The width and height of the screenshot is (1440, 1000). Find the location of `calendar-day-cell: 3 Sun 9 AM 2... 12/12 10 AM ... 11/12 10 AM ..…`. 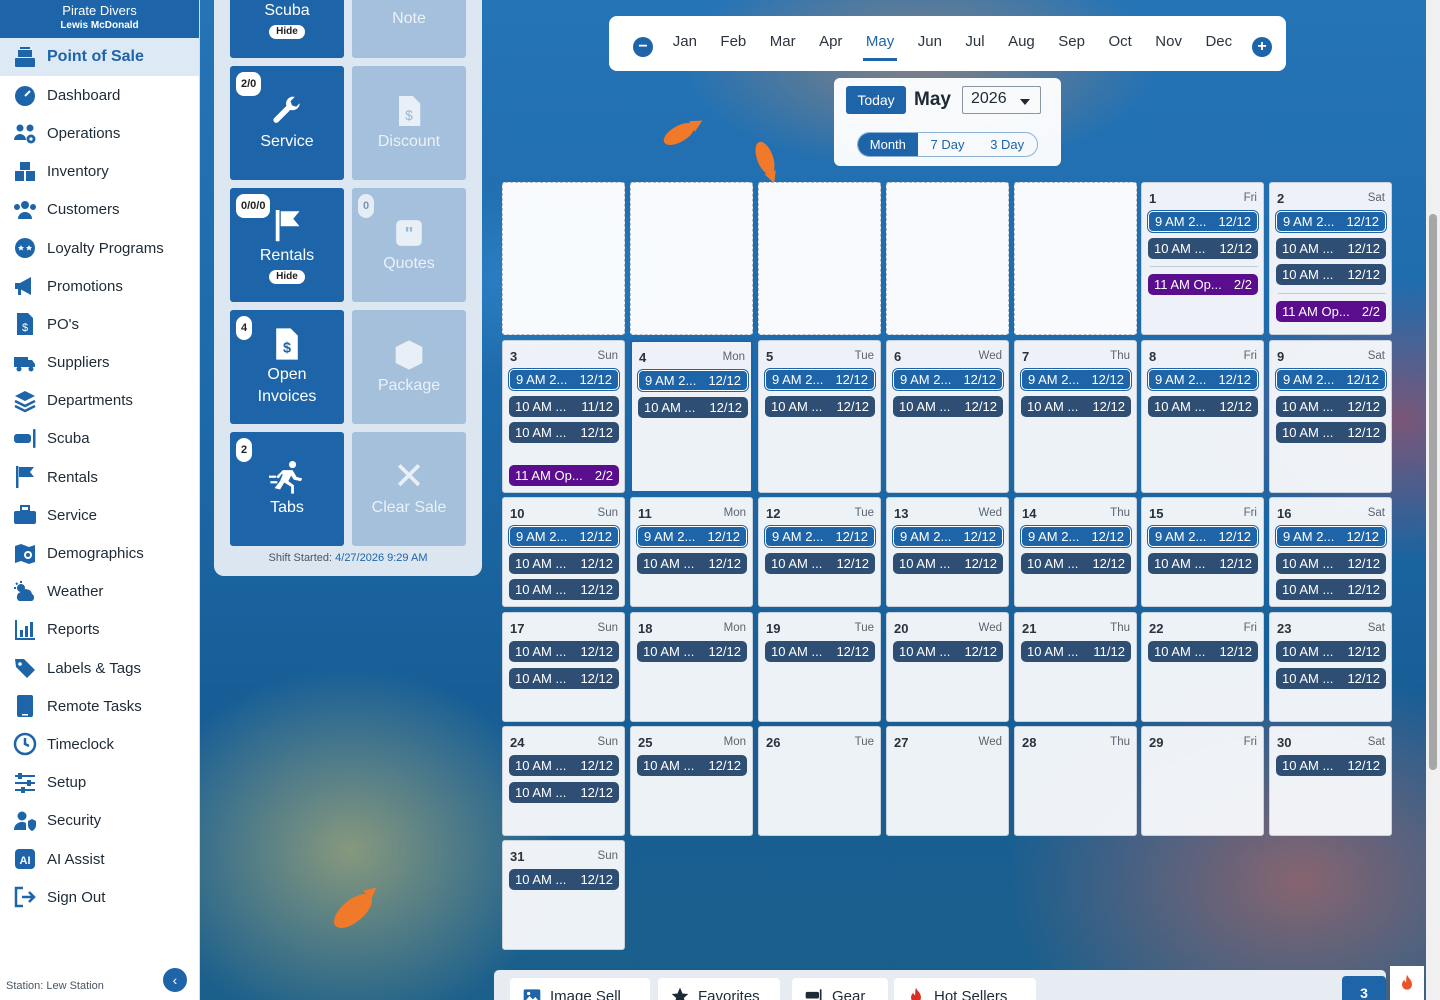

calendar-day-cell: 3 Sun 9 AM 2... 12/12 10 AM ... 11/12 10 AM ..… is located at coordinates (563, 416).